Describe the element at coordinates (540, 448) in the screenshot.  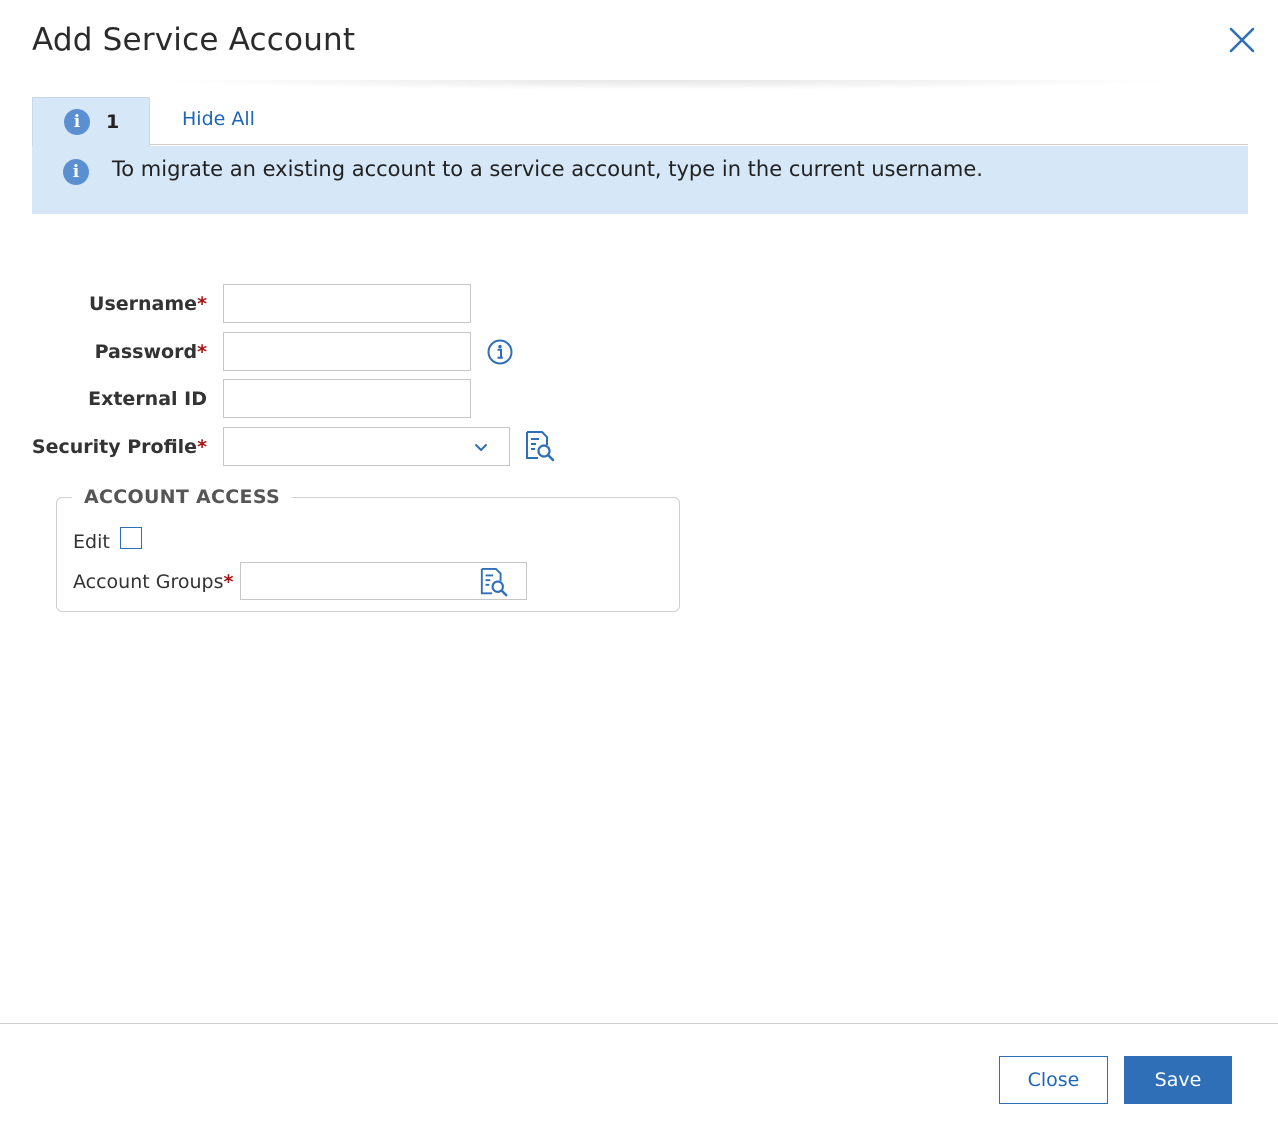
I see `security-profile-lookup-icon` at that location.